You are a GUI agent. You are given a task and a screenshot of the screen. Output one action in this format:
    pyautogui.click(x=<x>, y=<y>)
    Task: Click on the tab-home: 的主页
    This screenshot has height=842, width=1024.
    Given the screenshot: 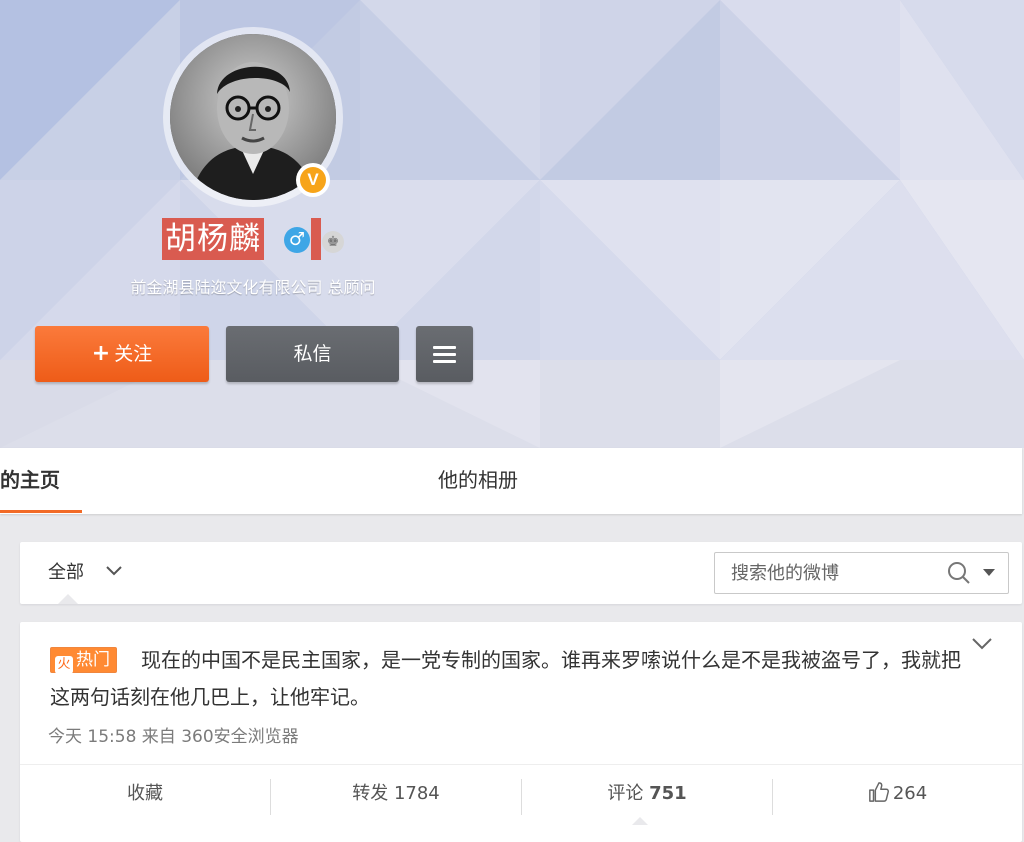 What is the action you would take?
    pyautogui.click(x=40, y=481)
    